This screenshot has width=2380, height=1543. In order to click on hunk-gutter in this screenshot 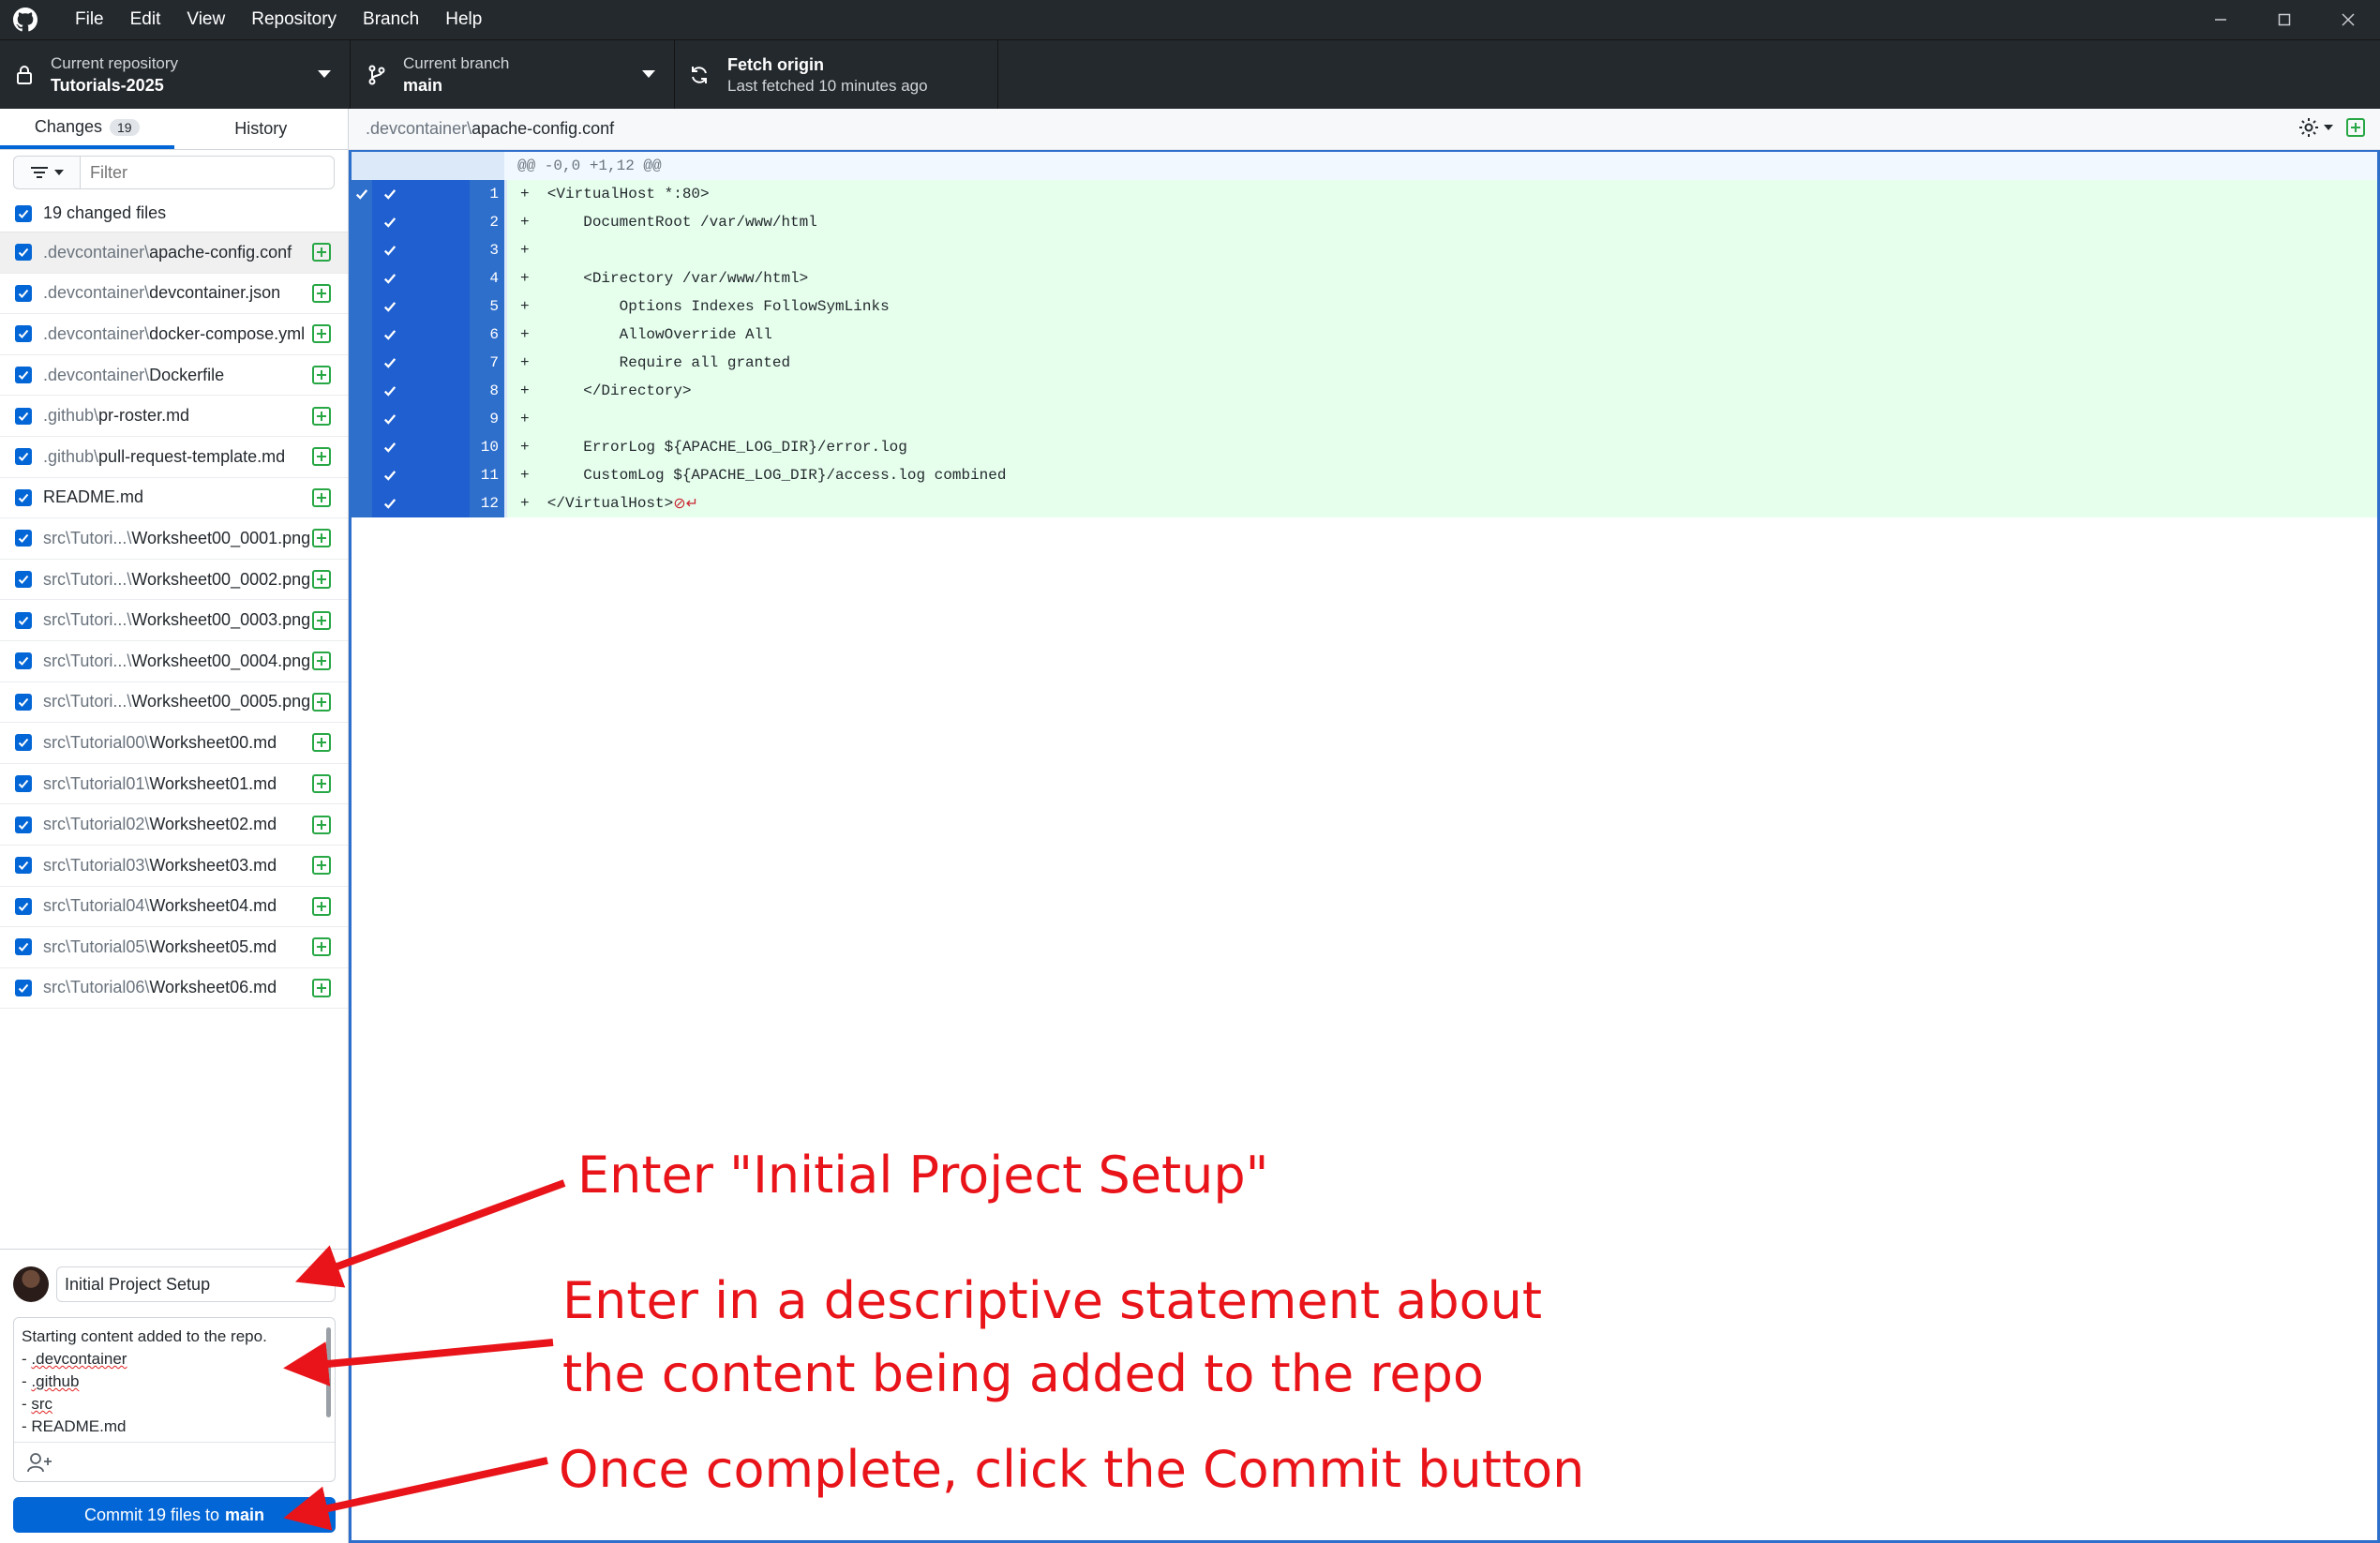, I will do `click(428, 166)`.